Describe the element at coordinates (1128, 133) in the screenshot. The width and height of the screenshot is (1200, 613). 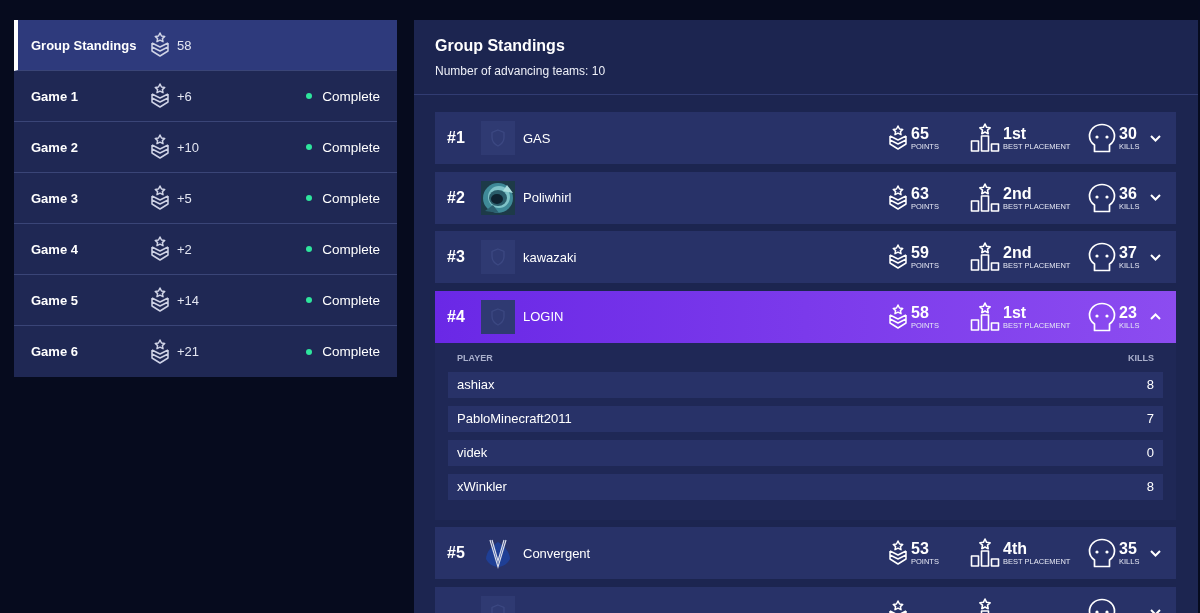
I see `kills-value: 30` at that location.